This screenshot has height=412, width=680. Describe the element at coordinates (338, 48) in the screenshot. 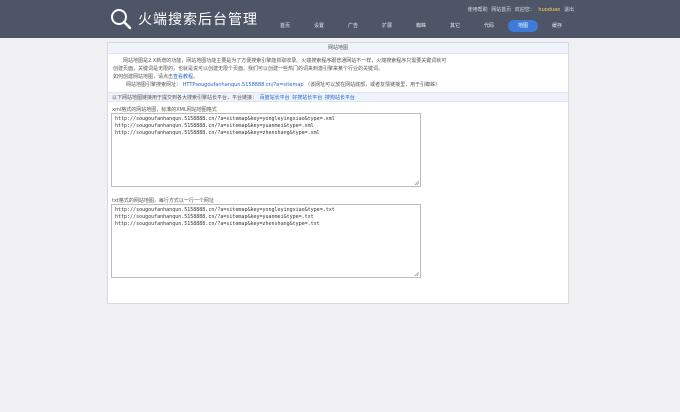

I see `panel-title: 网站地图` at that location.